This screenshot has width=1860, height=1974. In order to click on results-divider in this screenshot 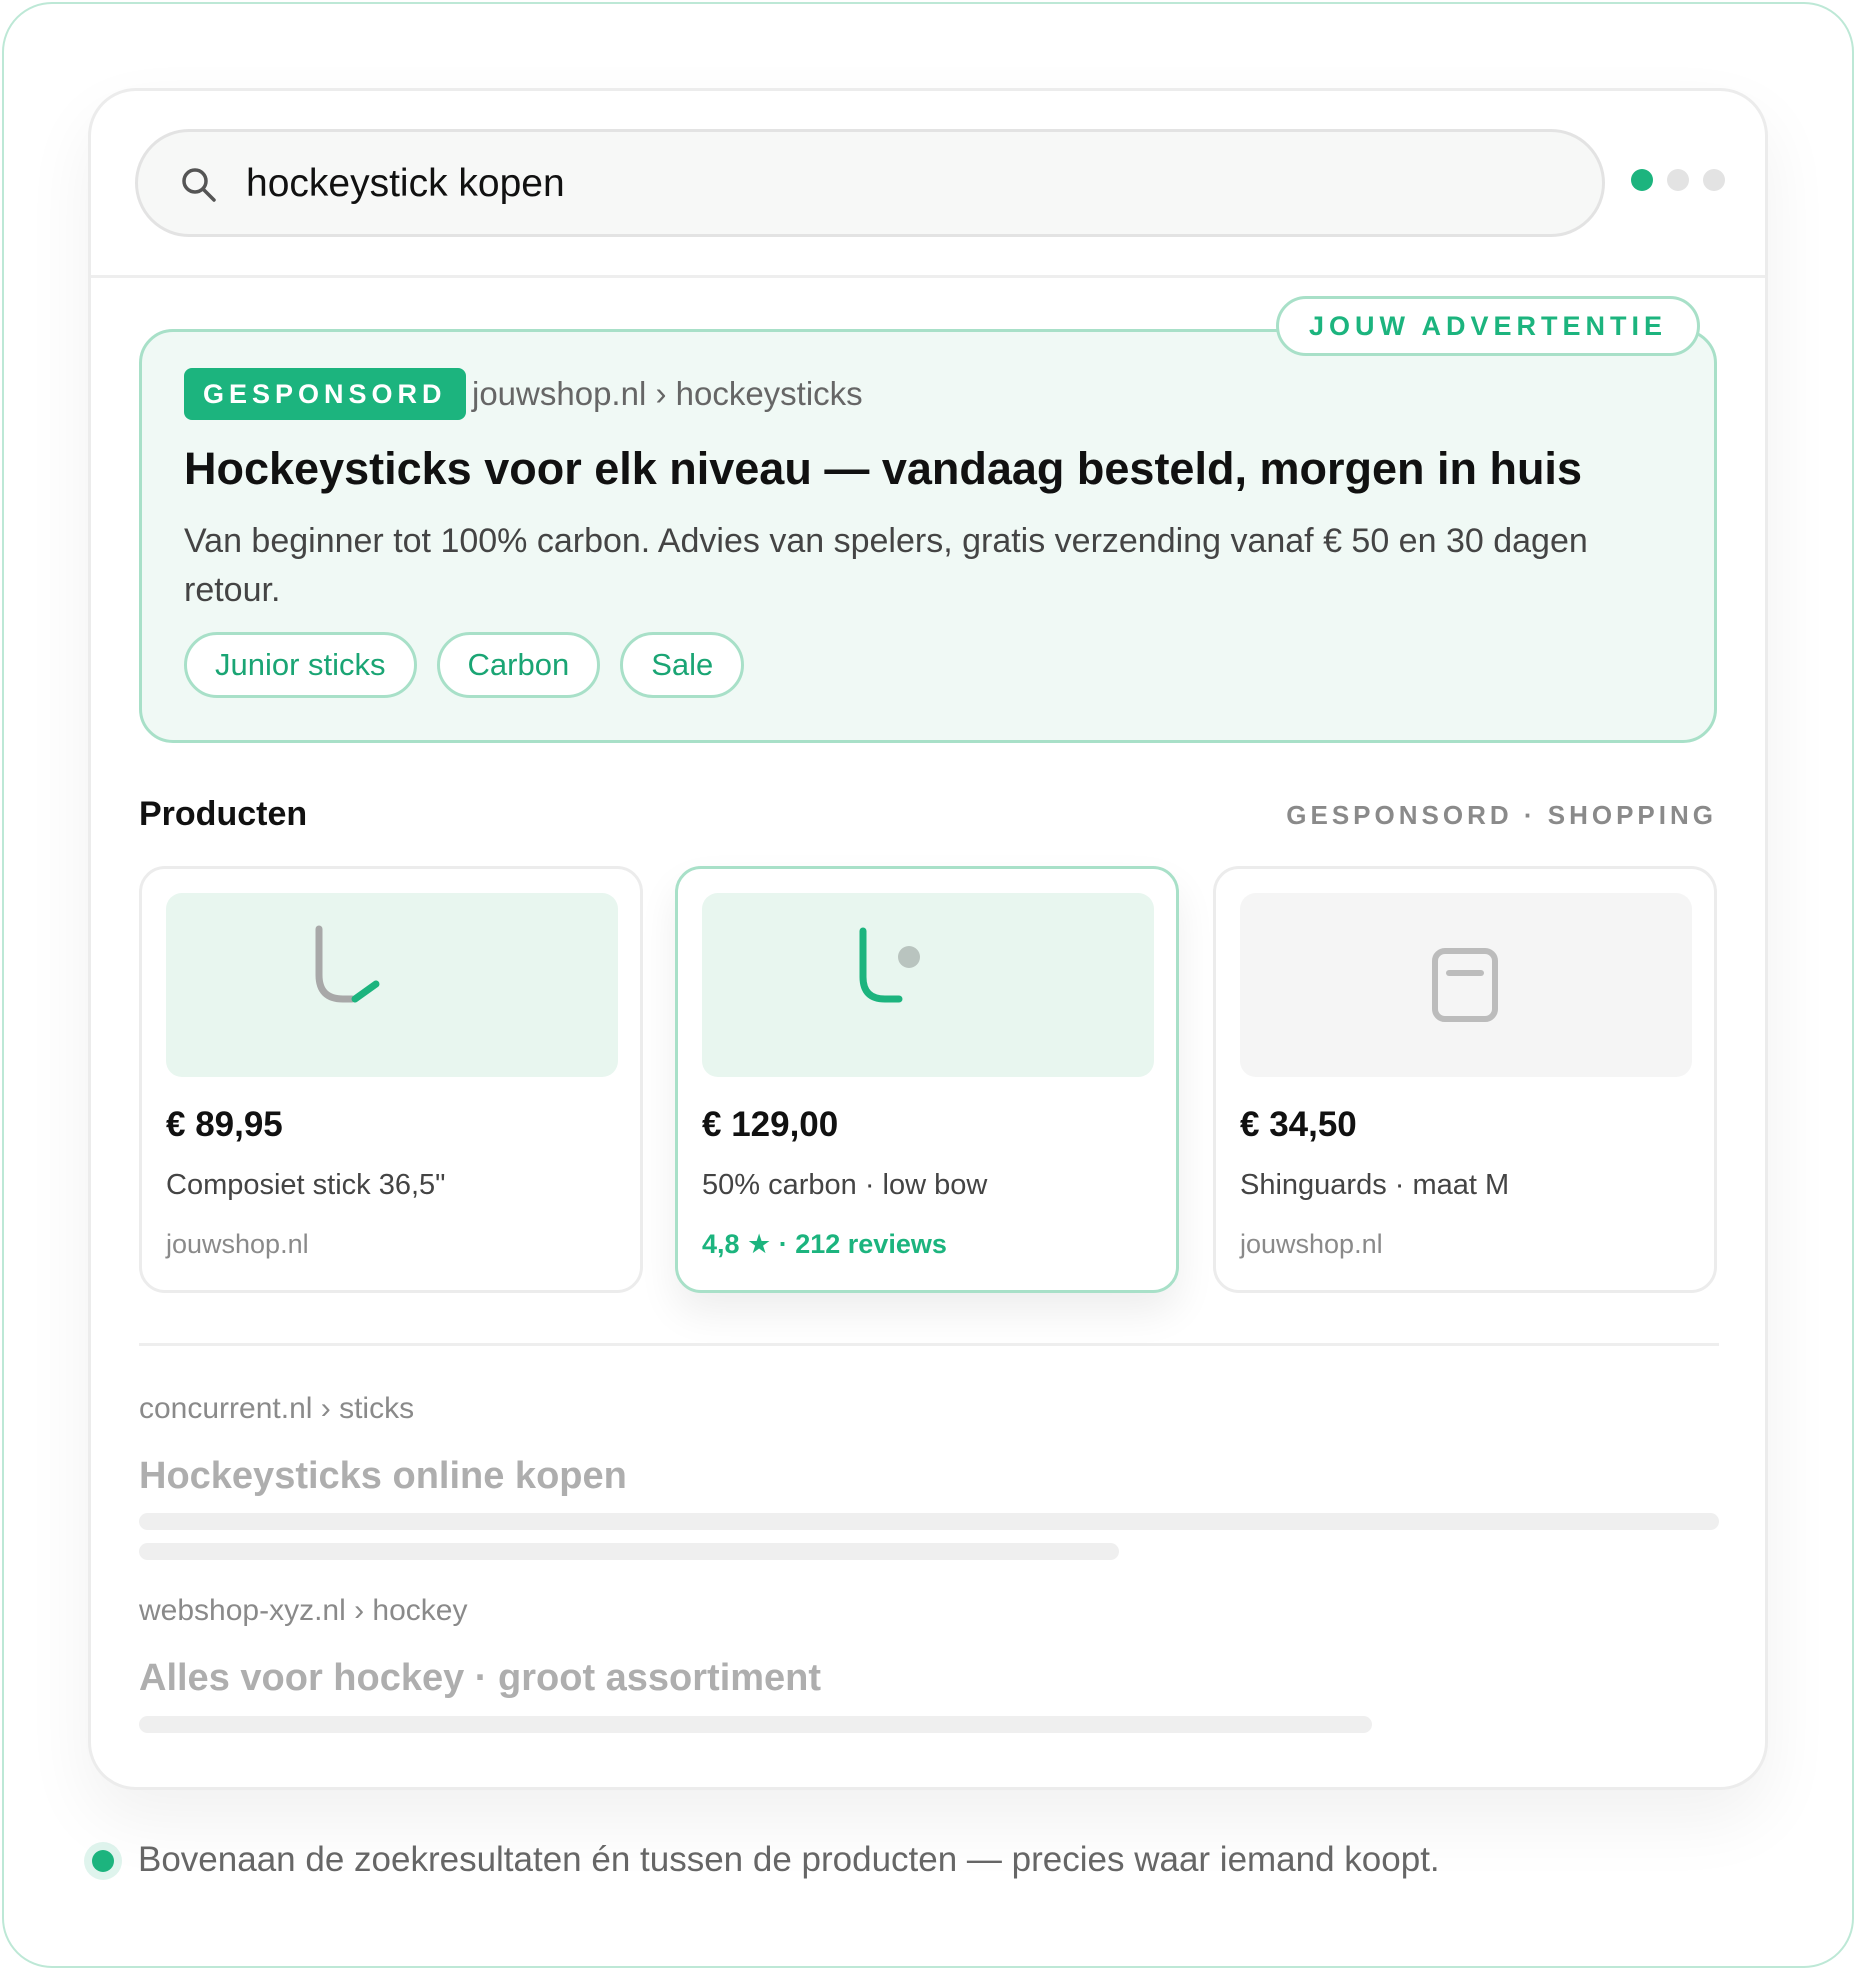, I will do `click(929, 1344)`.